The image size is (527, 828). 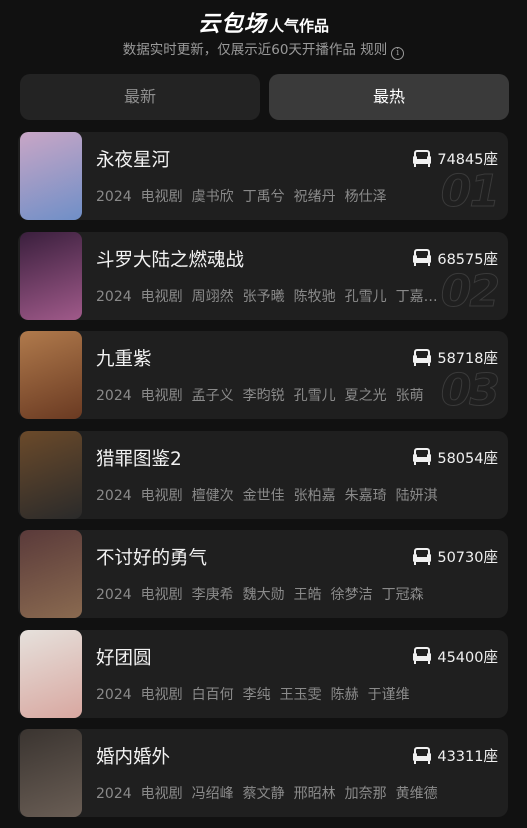 I want to click on rank-number: 02, so click(x=470, y=291).